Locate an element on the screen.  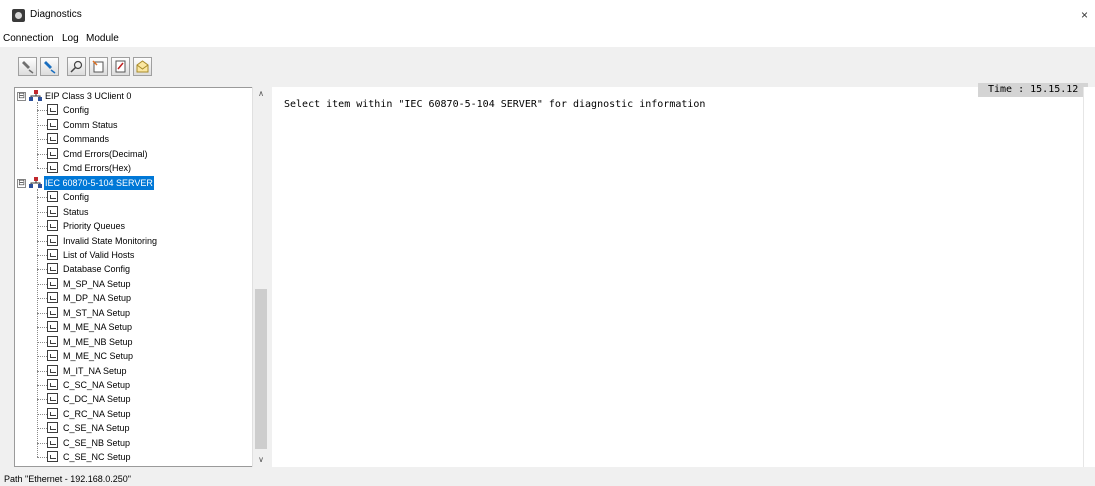
tree-item-label: C_RC_NA Setup is located at coordinates (97, 414).